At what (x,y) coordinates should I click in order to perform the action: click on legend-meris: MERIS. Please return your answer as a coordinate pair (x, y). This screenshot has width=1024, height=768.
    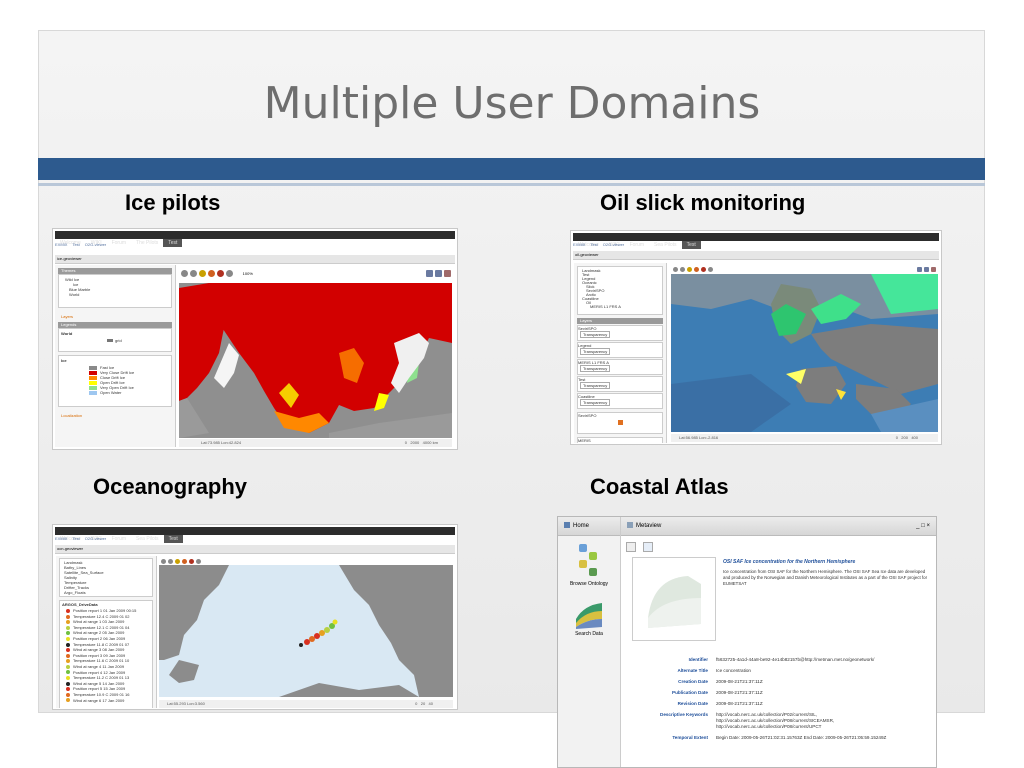
    Looking at the image, I should click on (620, 440).